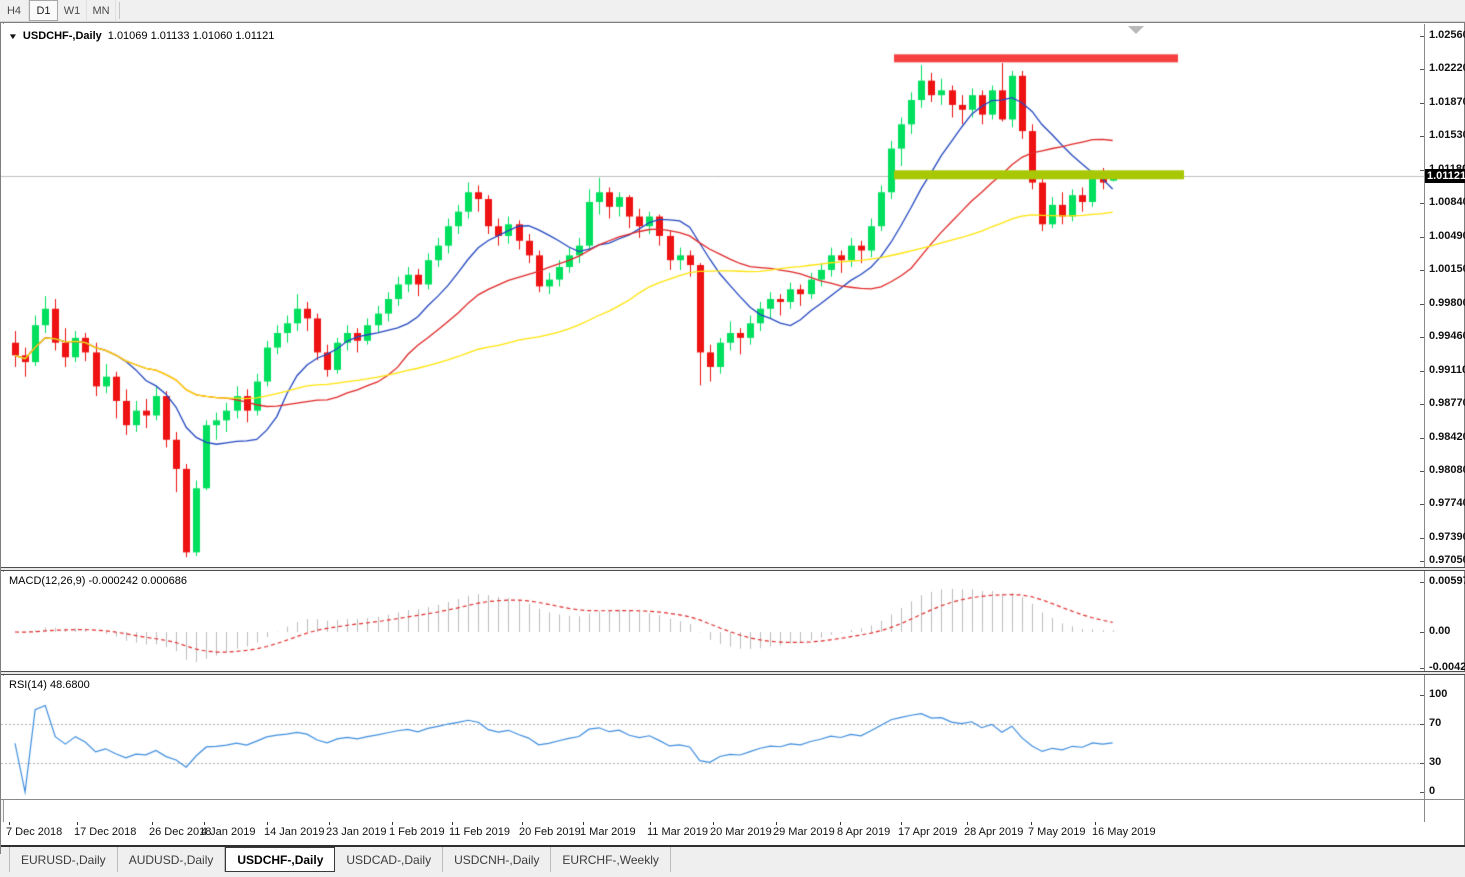 The image size is (1465, 877). Describe the element at coordinates (191, 36) in the screenshot. I see `chart-ohlc-values: 1.01069 1.01133 1.01060 1.01121` at that location.